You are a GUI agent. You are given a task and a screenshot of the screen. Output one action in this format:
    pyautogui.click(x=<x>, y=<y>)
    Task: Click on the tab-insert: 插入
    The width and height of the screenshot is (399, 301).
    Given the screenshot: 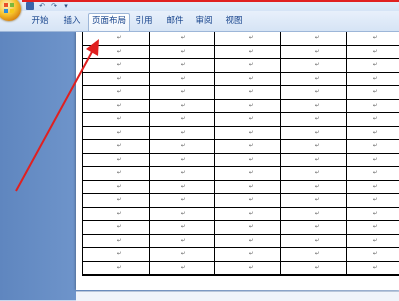 What is the action you would take?
    pyautogui.click(x=72, y=21)
    